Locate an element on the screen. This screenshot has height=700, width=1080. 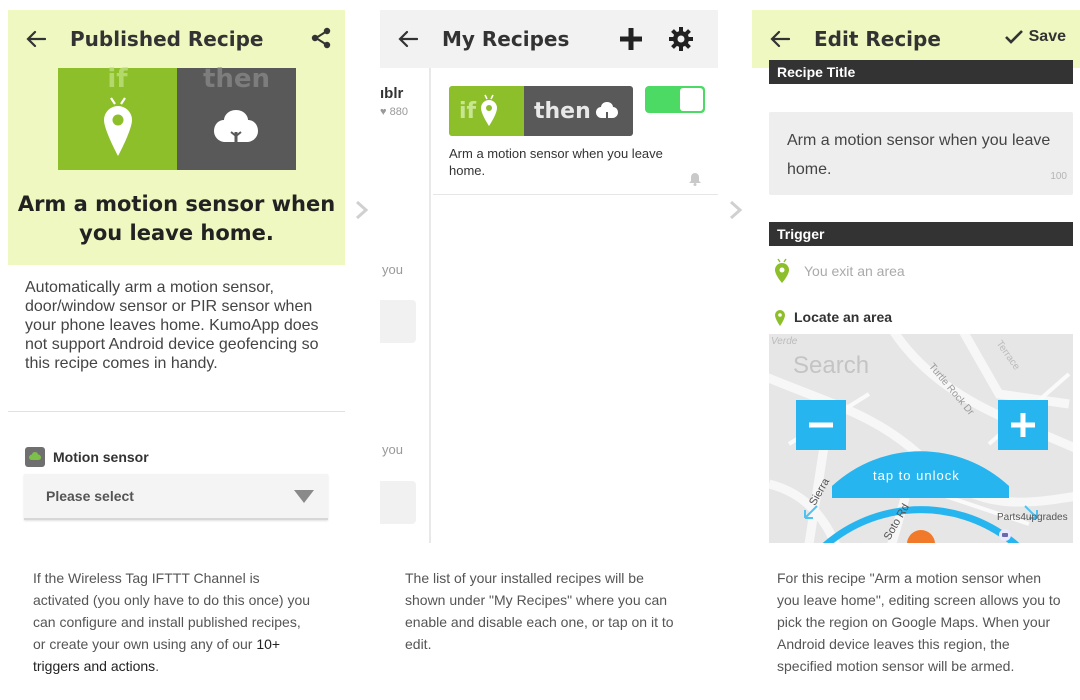
save-label: Save is located at coordinates (1047, 36).